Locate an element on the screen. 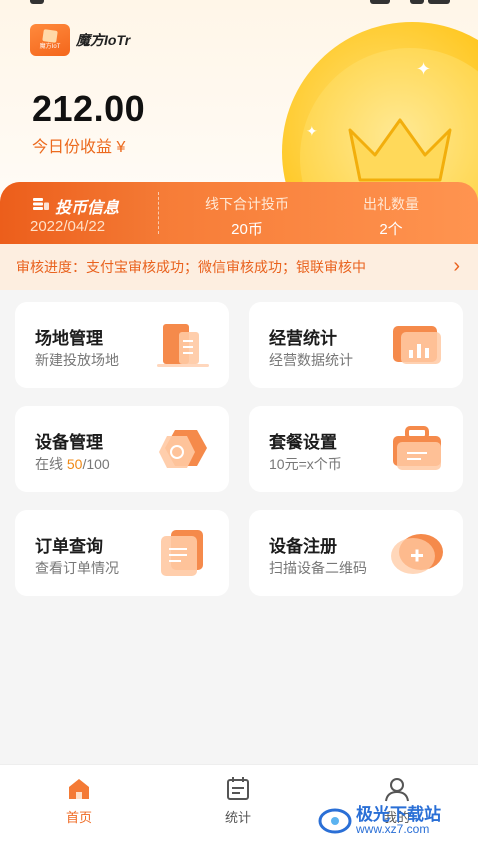 The width and height of the screenshot is (478, 850). card-title: 设备注册 is located at coordinates (303, 546).